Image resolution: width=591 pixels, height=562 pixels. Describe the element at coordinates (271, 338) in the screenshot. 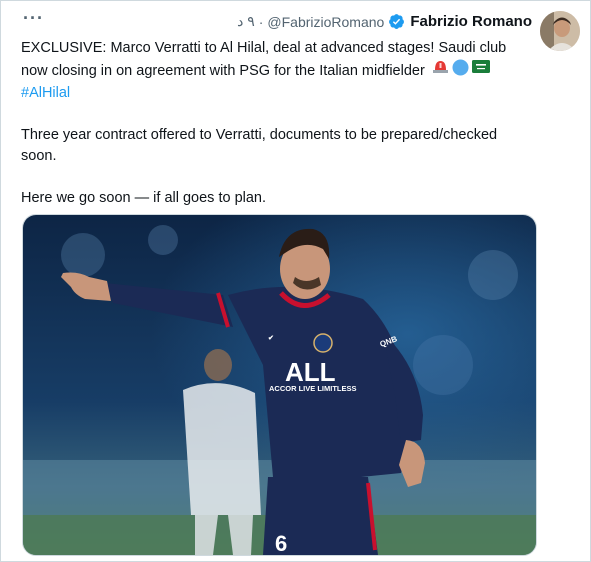

I see `jersey-brand-mark: ✔` at that location.